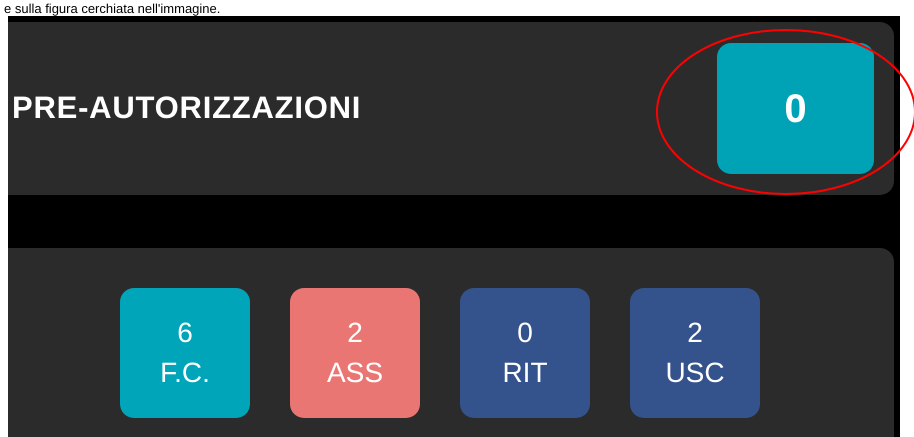 This screenshot has width=914, height=437. Describe the element at coordinates (187, 108) in the screenshot. I see `section-title: PRE-AUTORIZZAZIONI` at that location.